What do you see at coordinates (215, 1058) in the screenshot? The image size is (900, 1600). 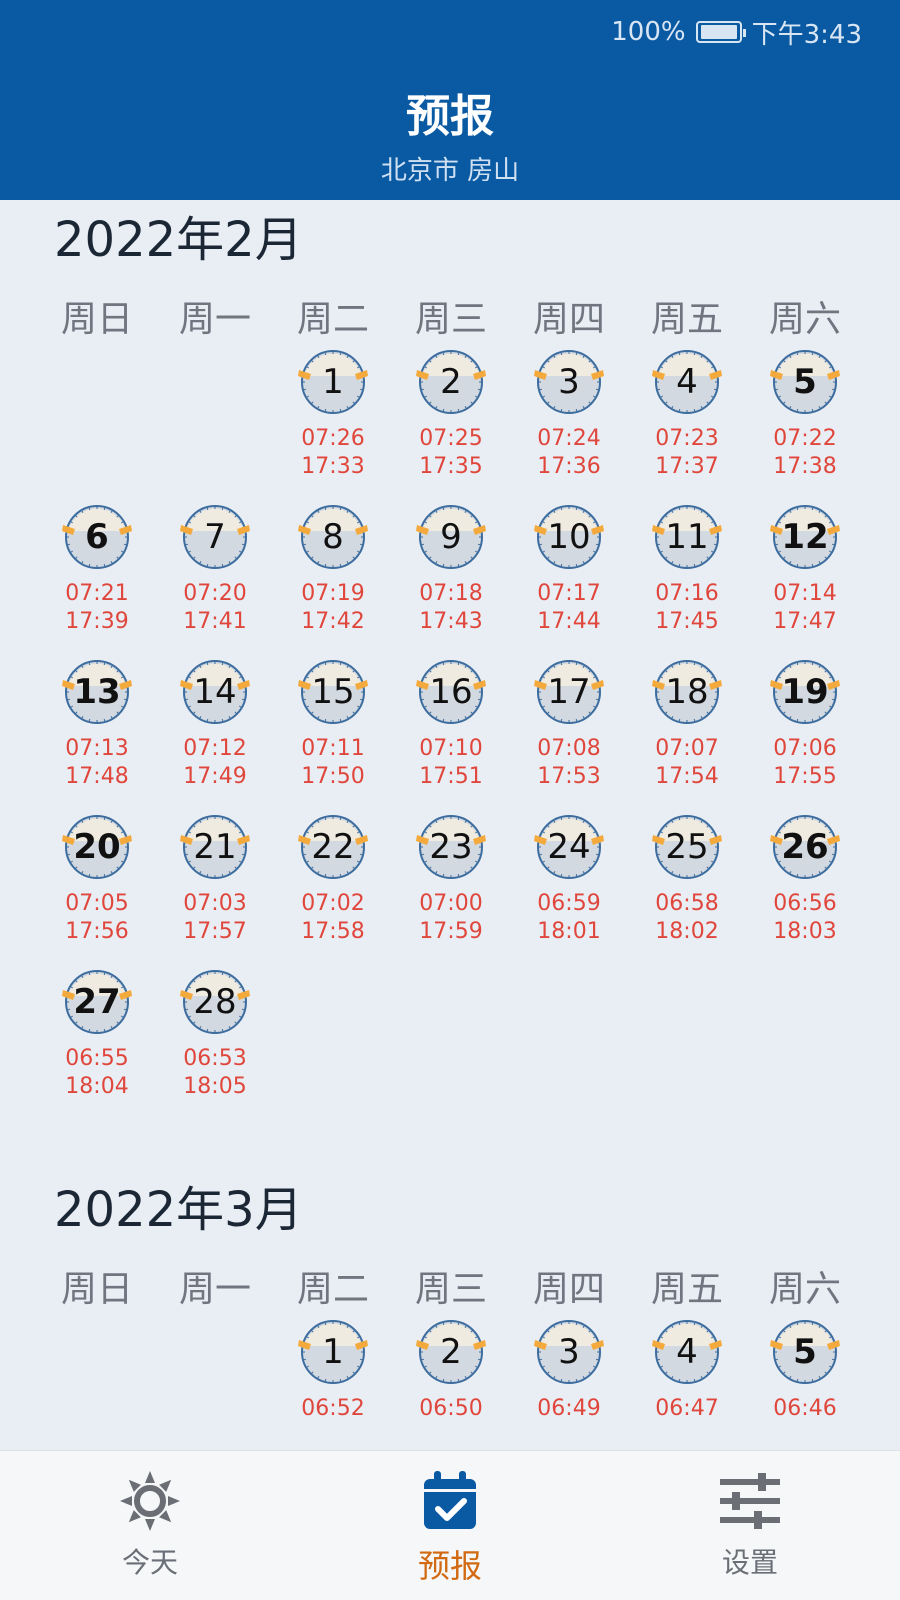 I see `sunrise-time: 06:53` at bounding box center [215, 1058].